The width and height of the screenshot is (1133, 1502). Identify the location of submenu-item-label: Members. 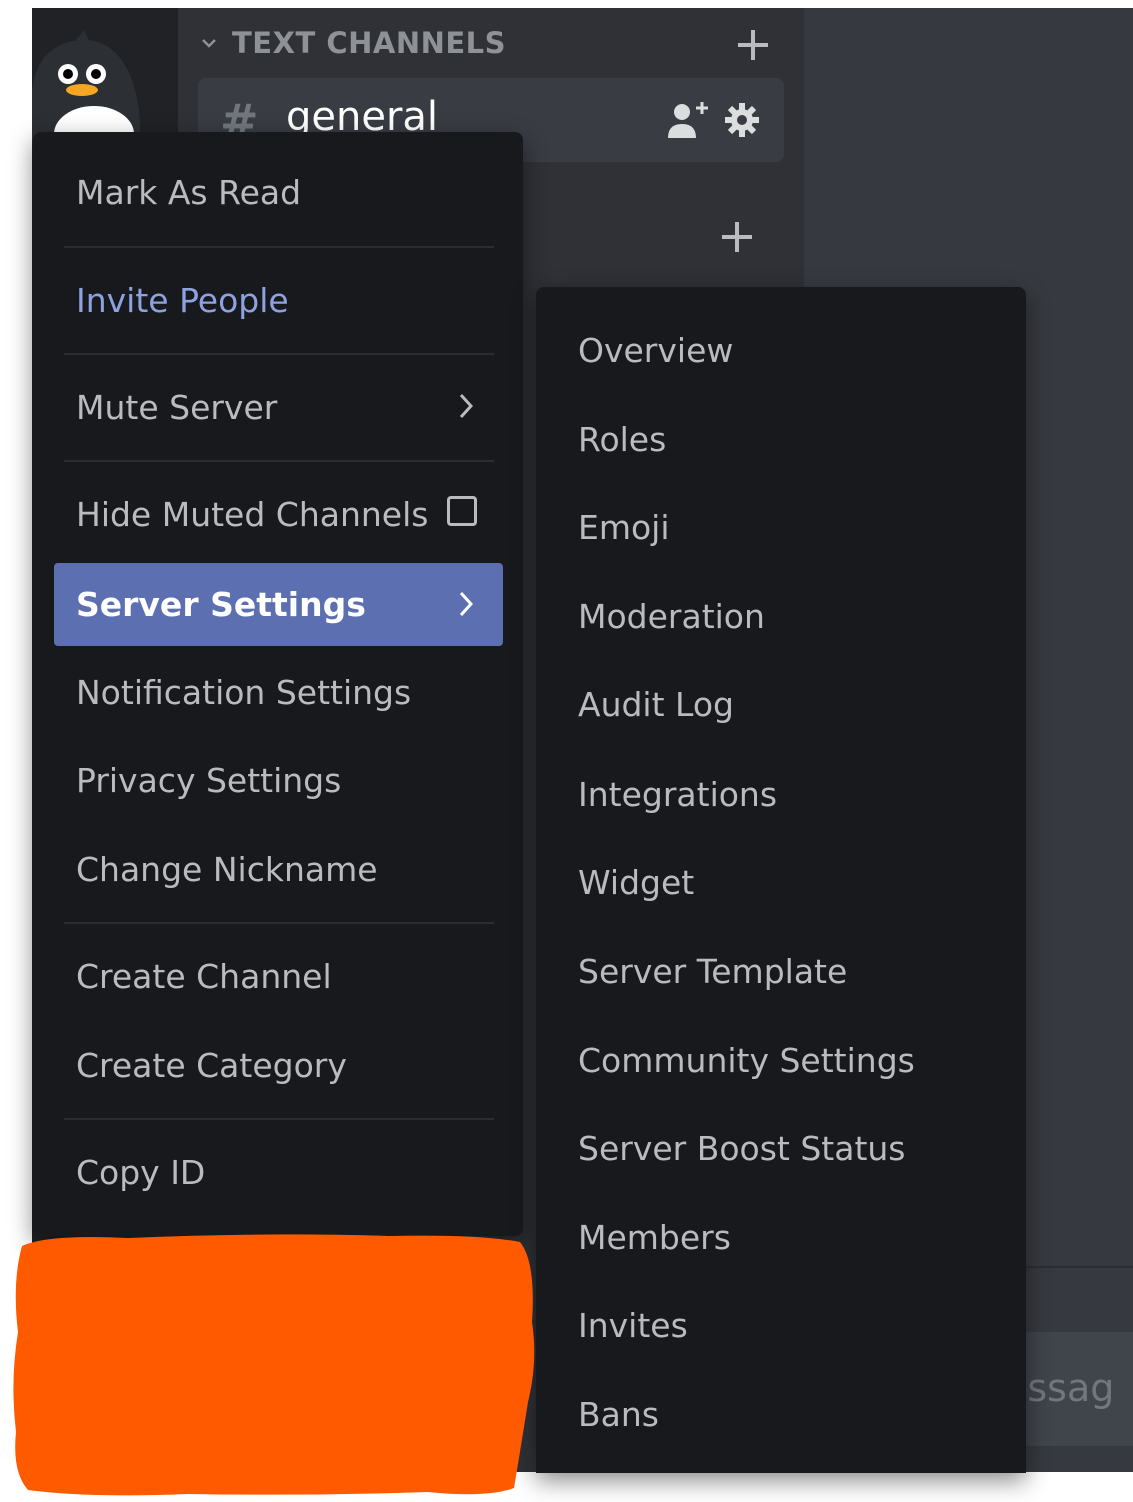
(654, 1237).